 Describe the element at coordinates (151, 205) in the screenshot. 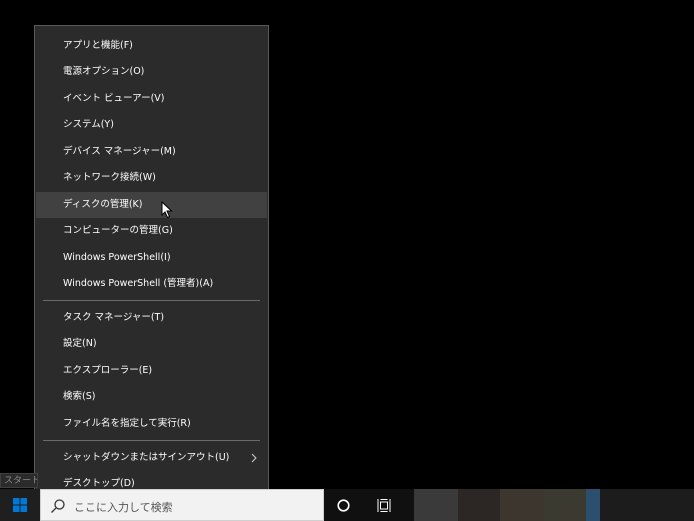

I see `menu-item-disk-management: ディスクの管理(K)` at that location.